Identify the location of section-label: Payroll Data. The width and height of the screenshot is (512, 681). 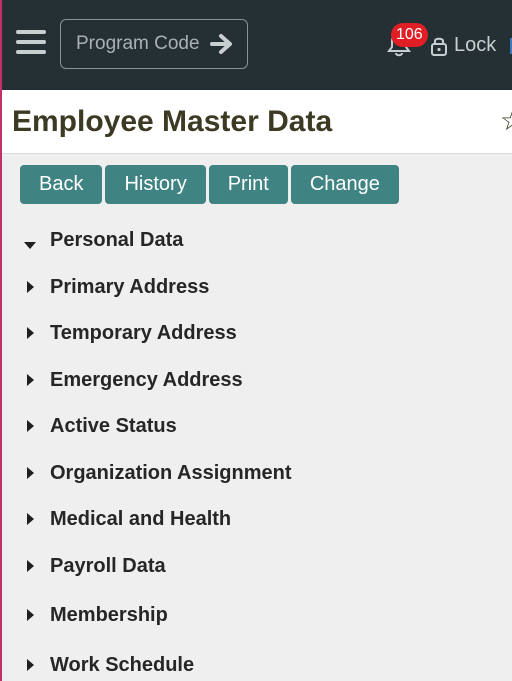
(108, 565).